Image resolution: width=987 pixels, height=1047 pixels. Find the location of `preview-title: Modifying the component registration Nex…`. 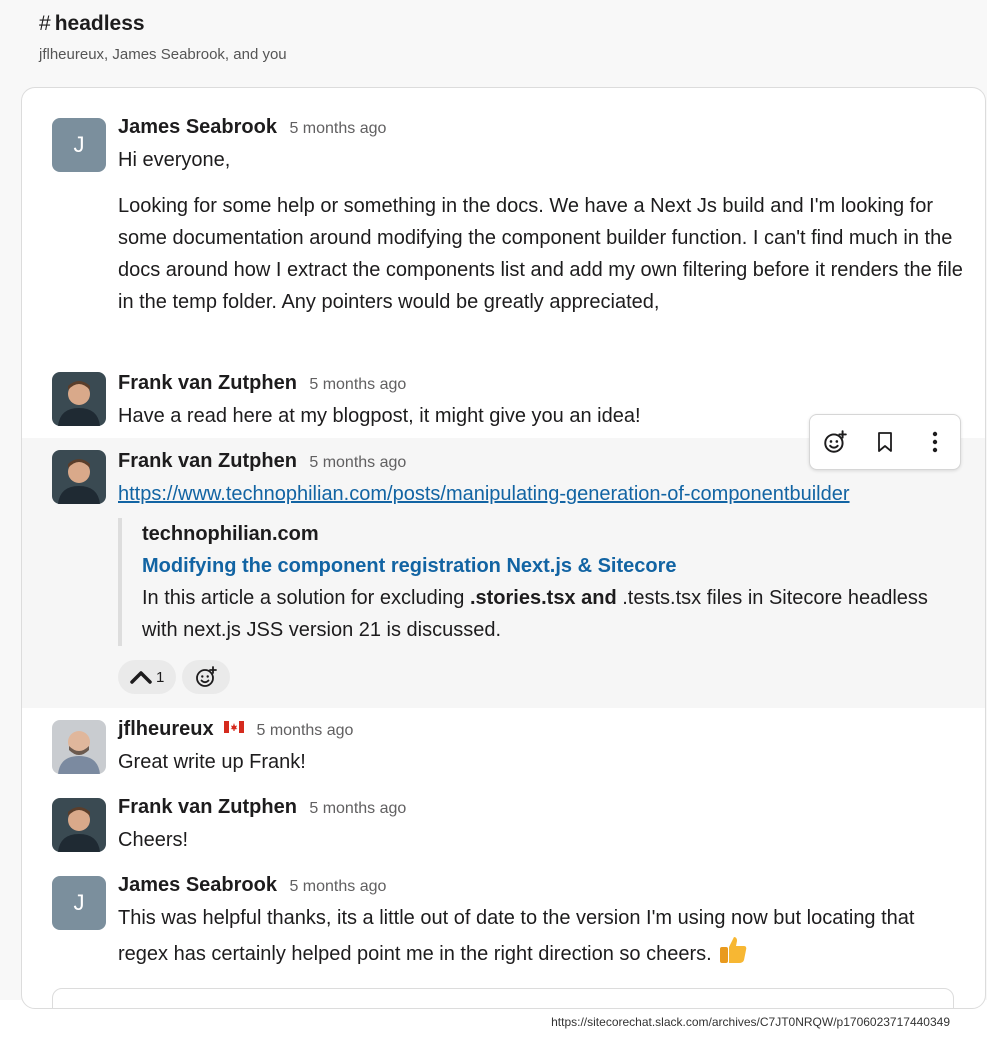

preview-title: Modifying the component registration Nex… is located at coordinates (552, 566).